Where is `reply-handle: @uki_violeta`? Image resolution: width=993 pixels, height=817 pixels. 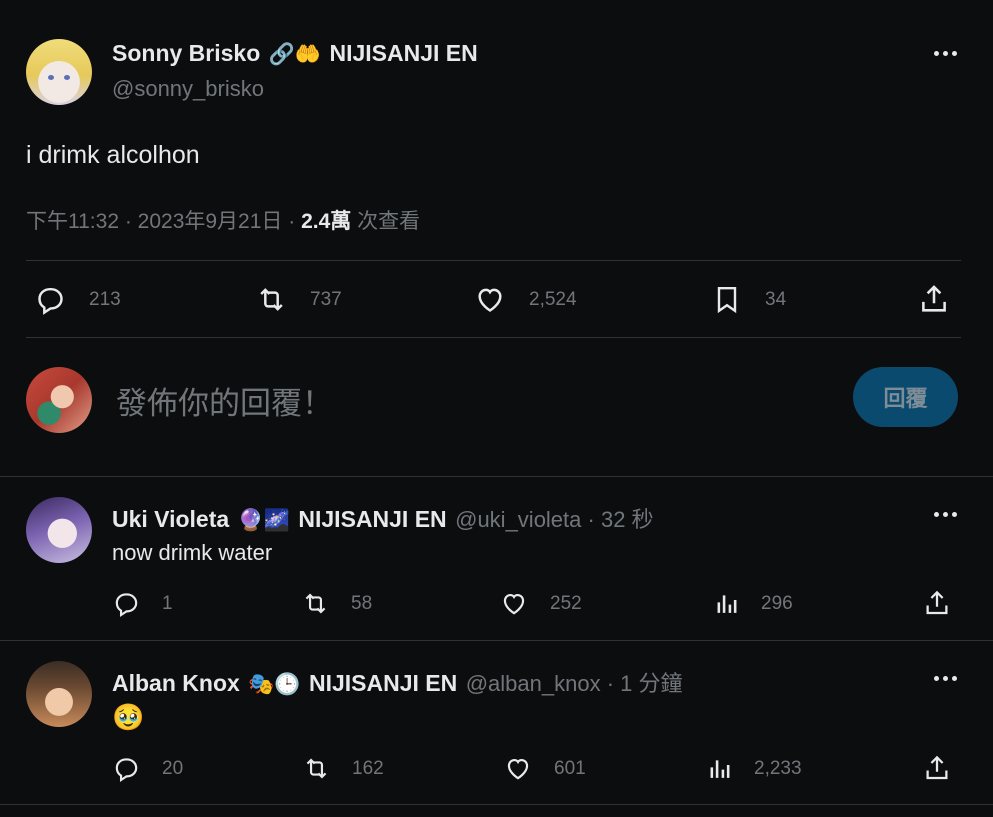
reply-handle: @uki_violeta is located at coordinates (518, 519).